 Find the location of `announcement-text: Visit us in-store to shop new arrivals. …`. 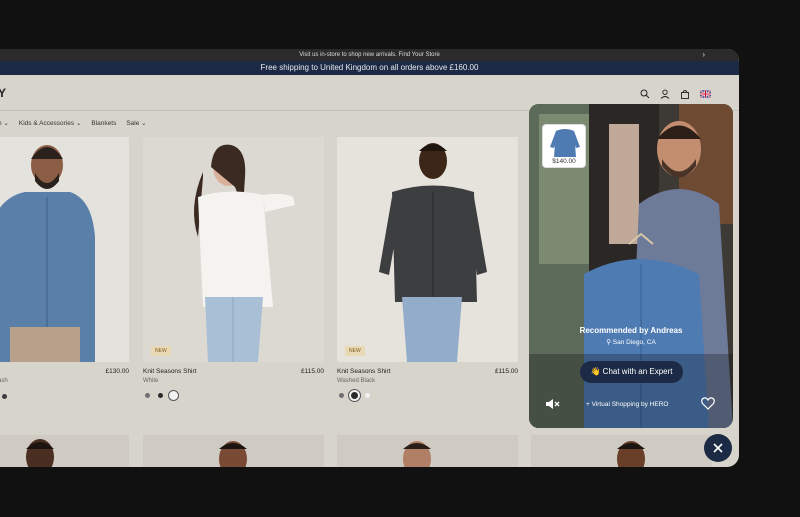

announcement-text: Visit us in-store to shop new arrivals. … is located at coordinates (369, 55).